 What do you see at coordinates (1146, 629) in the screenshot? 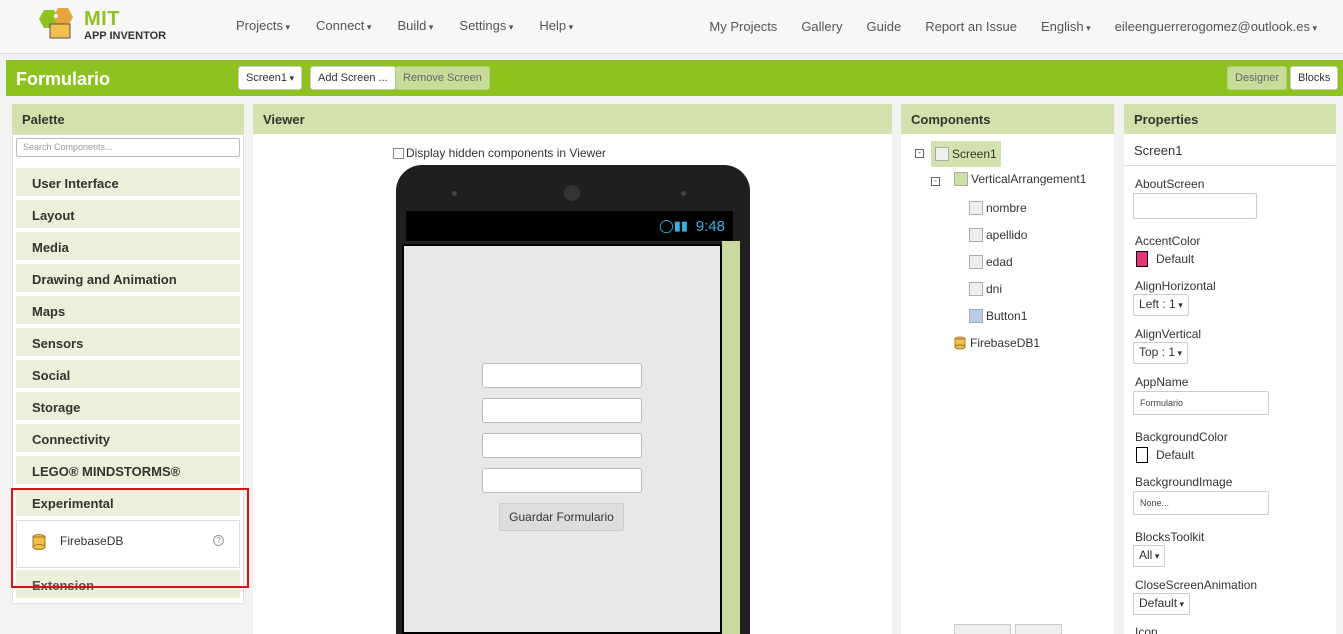
I see `prop-icon-label: Icon` at bounding box center [1146, 629].